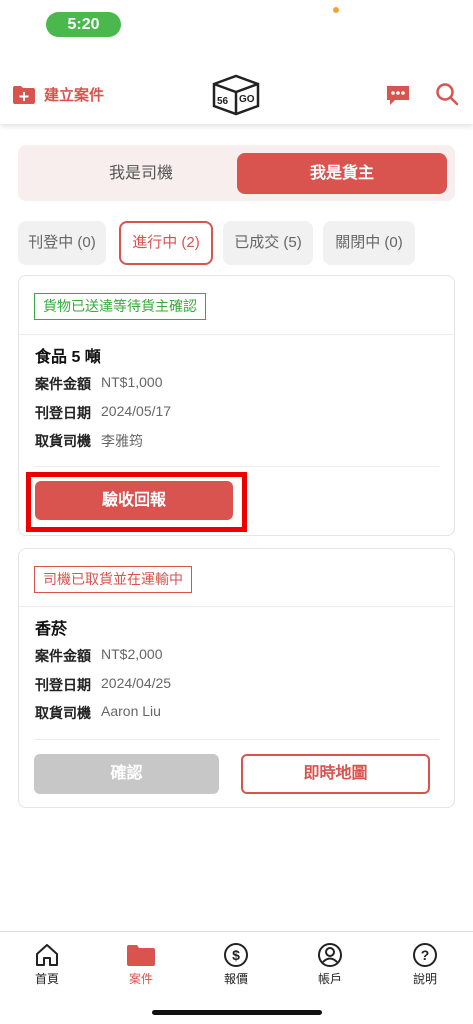  I want to click on tab-help: ? 說明, so click(425, 964).